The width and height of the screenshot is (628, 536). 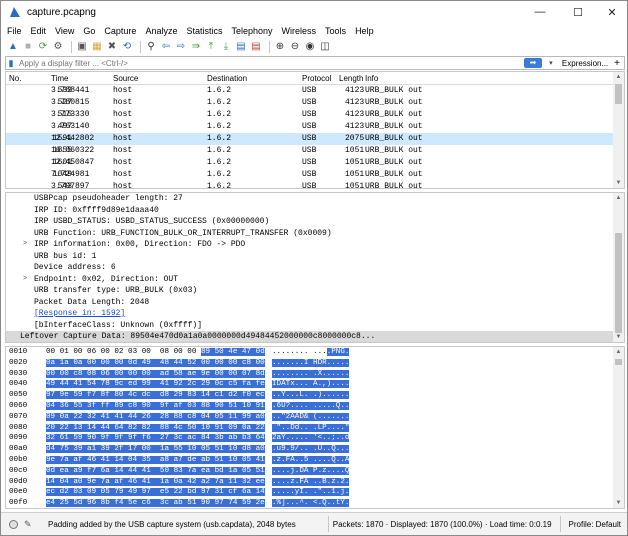 What do you see at coordinates (13, 47) in the screenshot?
I see `start-capture-icon: ▲` at bounding box center [13, 47].